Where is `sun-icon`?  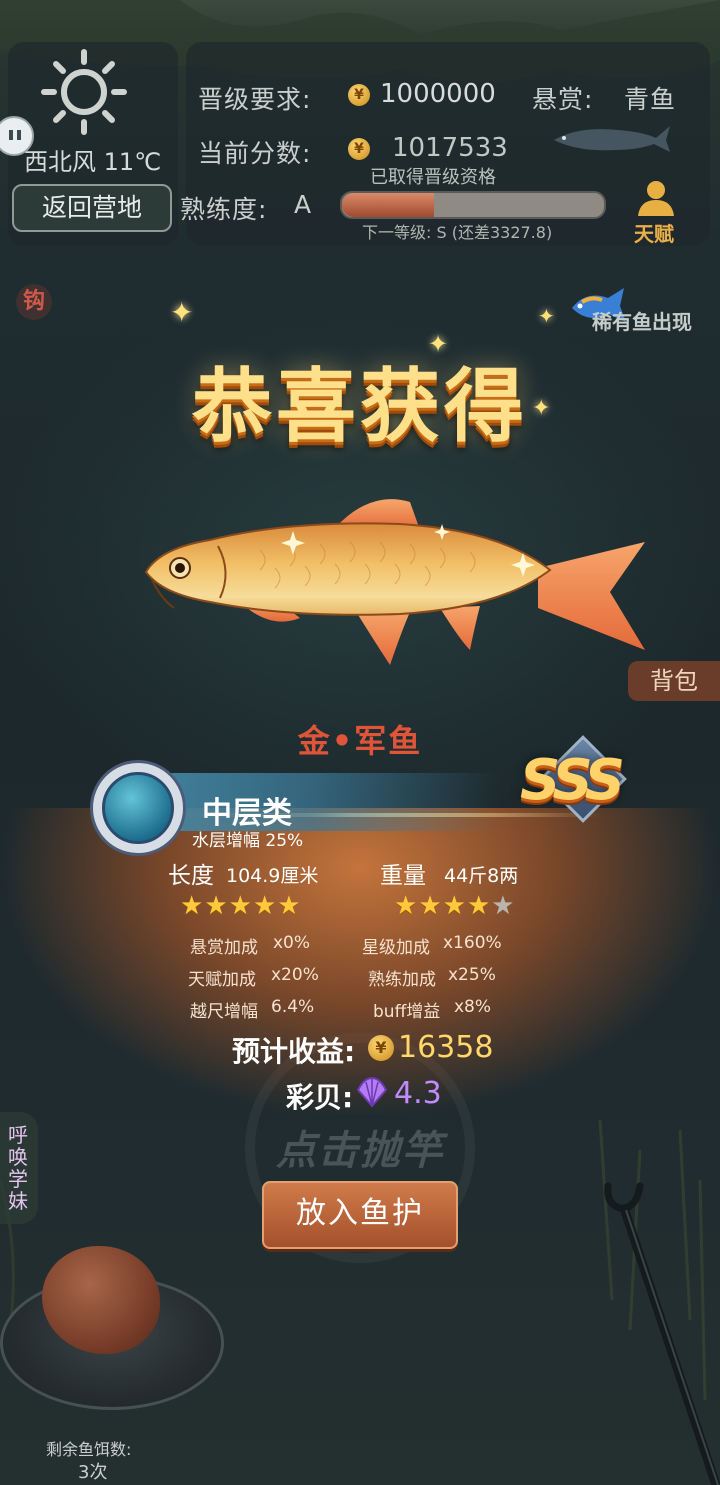
sun-icon is located at coordinates (84, 92).